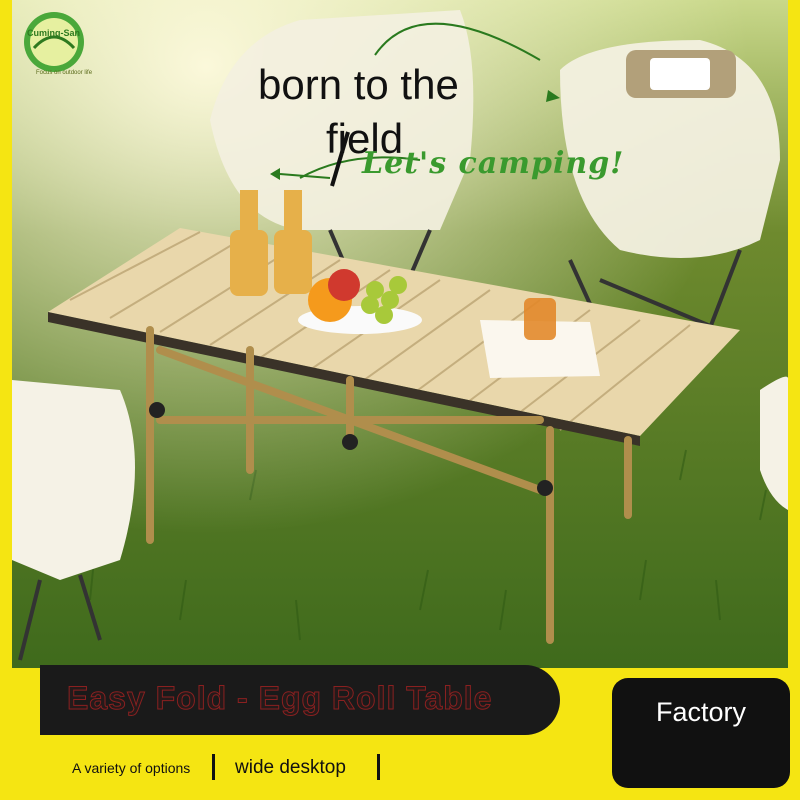  I want to click on script-slogan: Let's camping!, so click(493, 163).